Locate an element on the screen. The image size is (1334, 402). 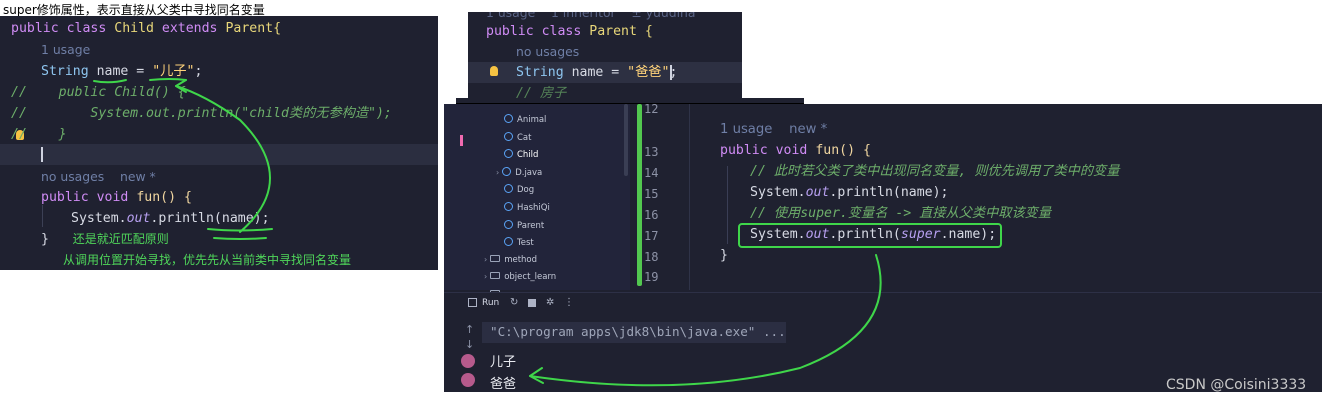
keyword-class: class is located at coordinates (561, 31).